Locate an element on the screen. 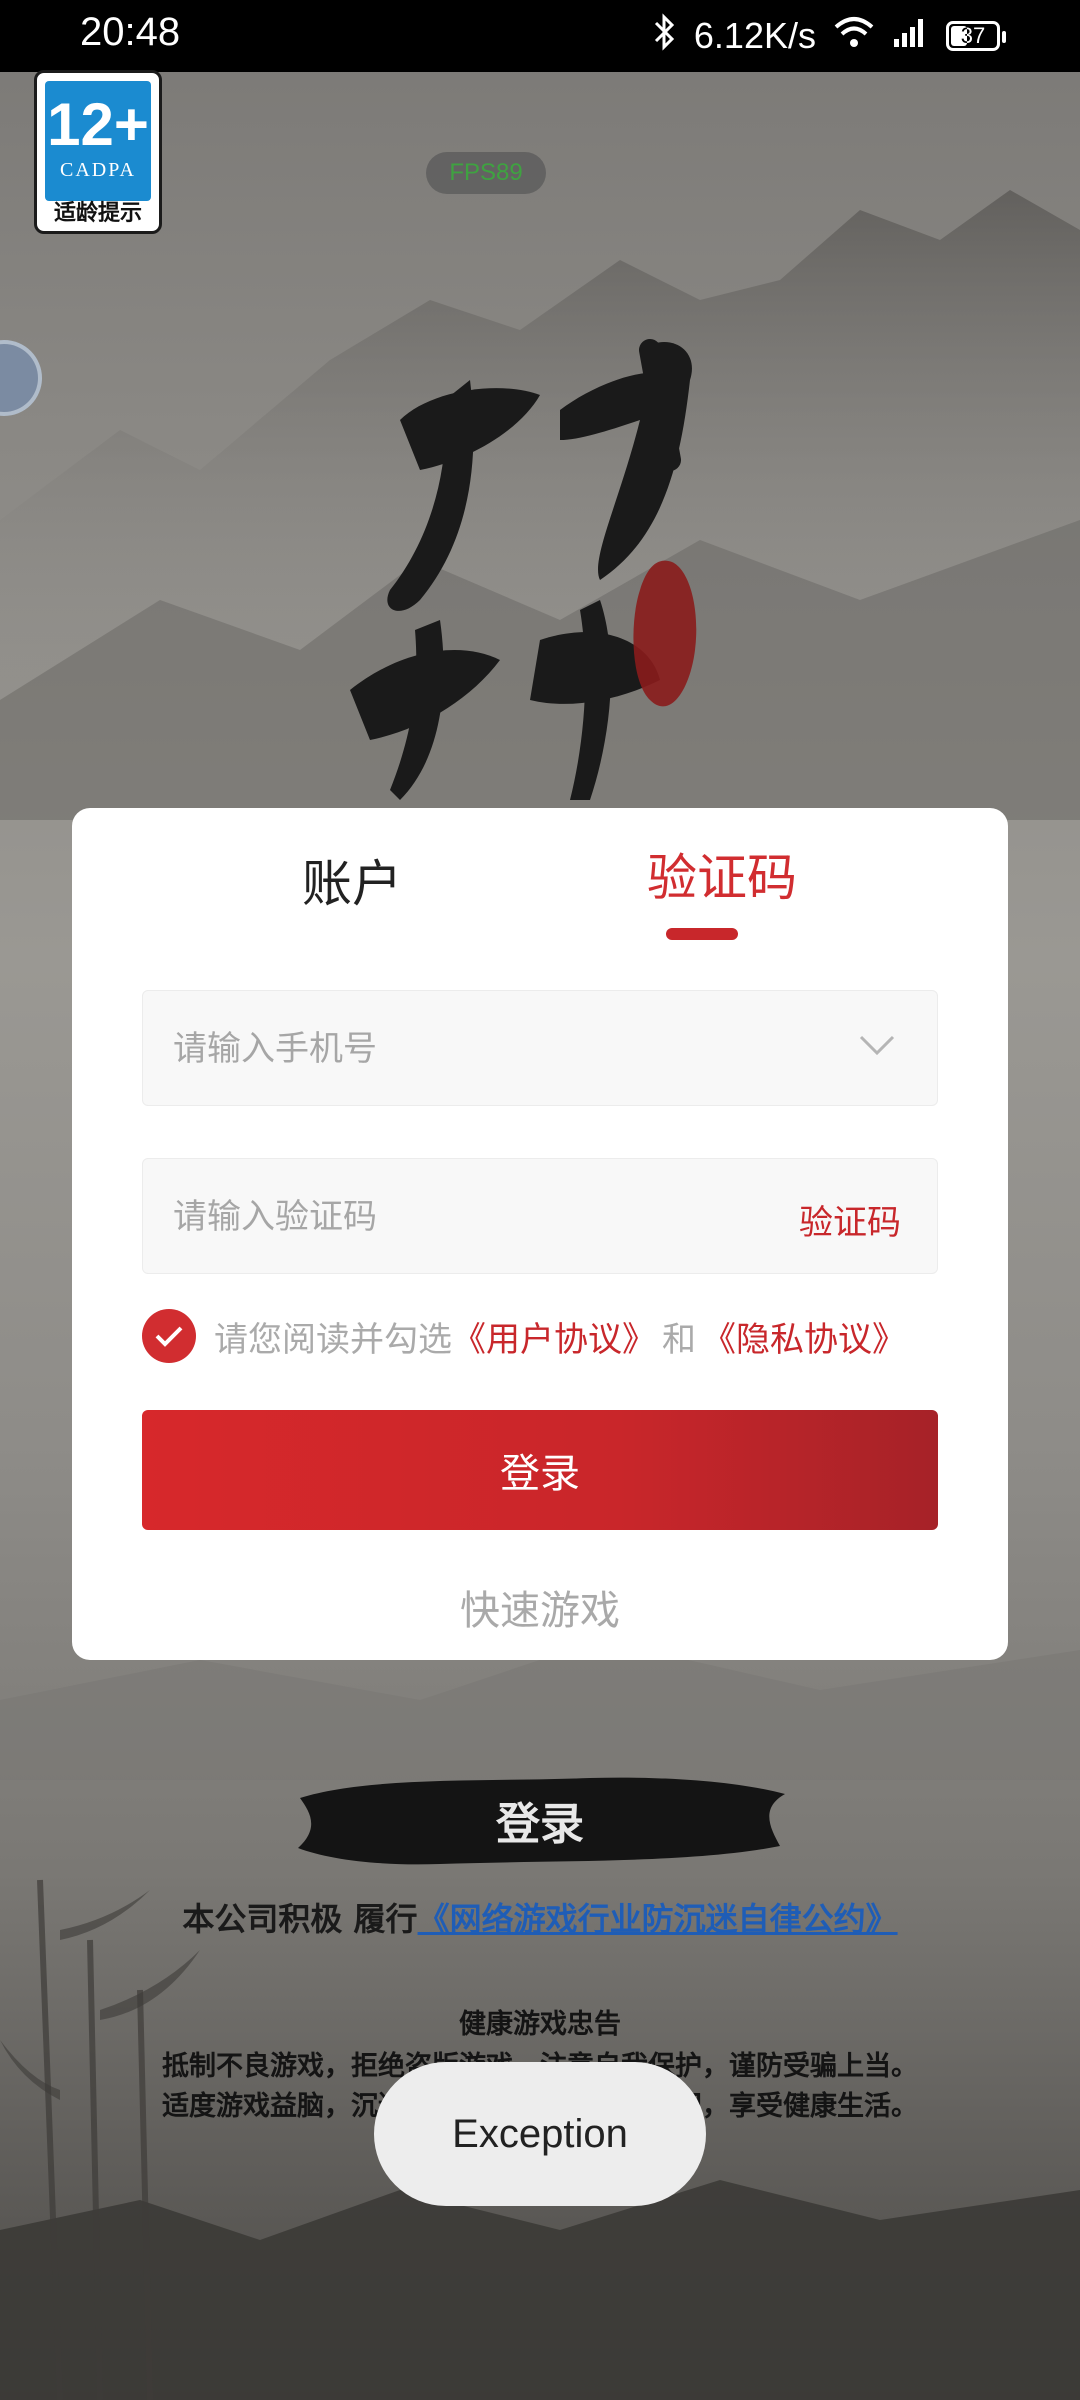 The width and height of the screenshot is (1080, 2400). age-rating-badge: 12+ CADPA 适龄提示 is located at coordinates (98, 152).